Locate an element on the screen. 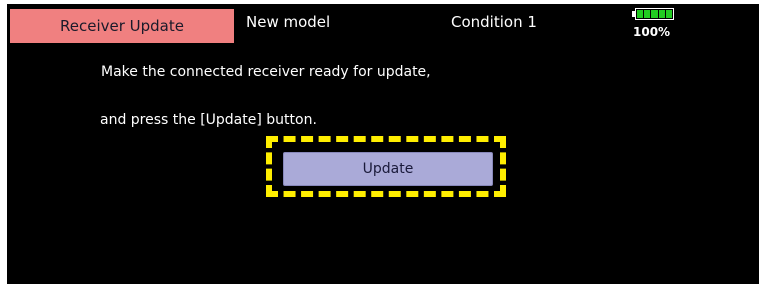 The image size is (766, 291). screen-title: Receiver Update is located at coordinates (122, 26).